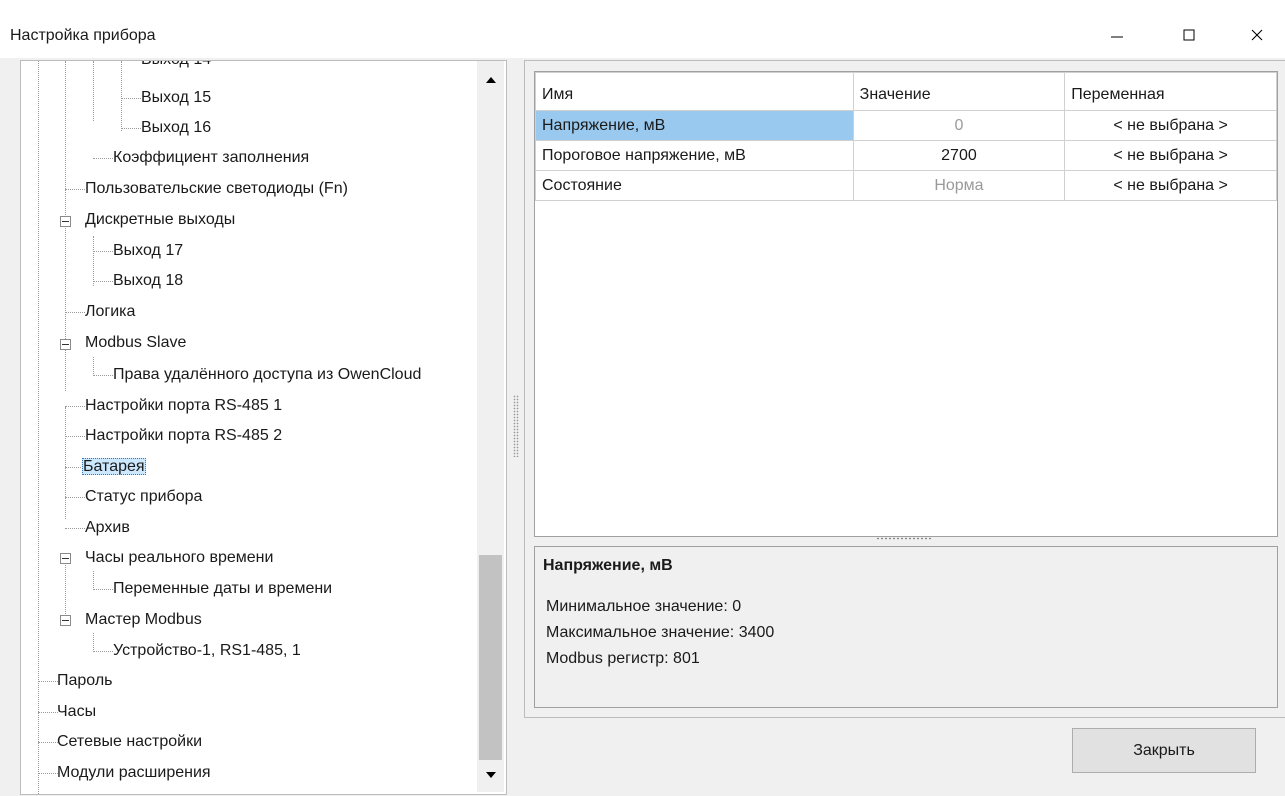 The image size is (1285, 796). I want to click on maximize-icon, so click(1189, 35).